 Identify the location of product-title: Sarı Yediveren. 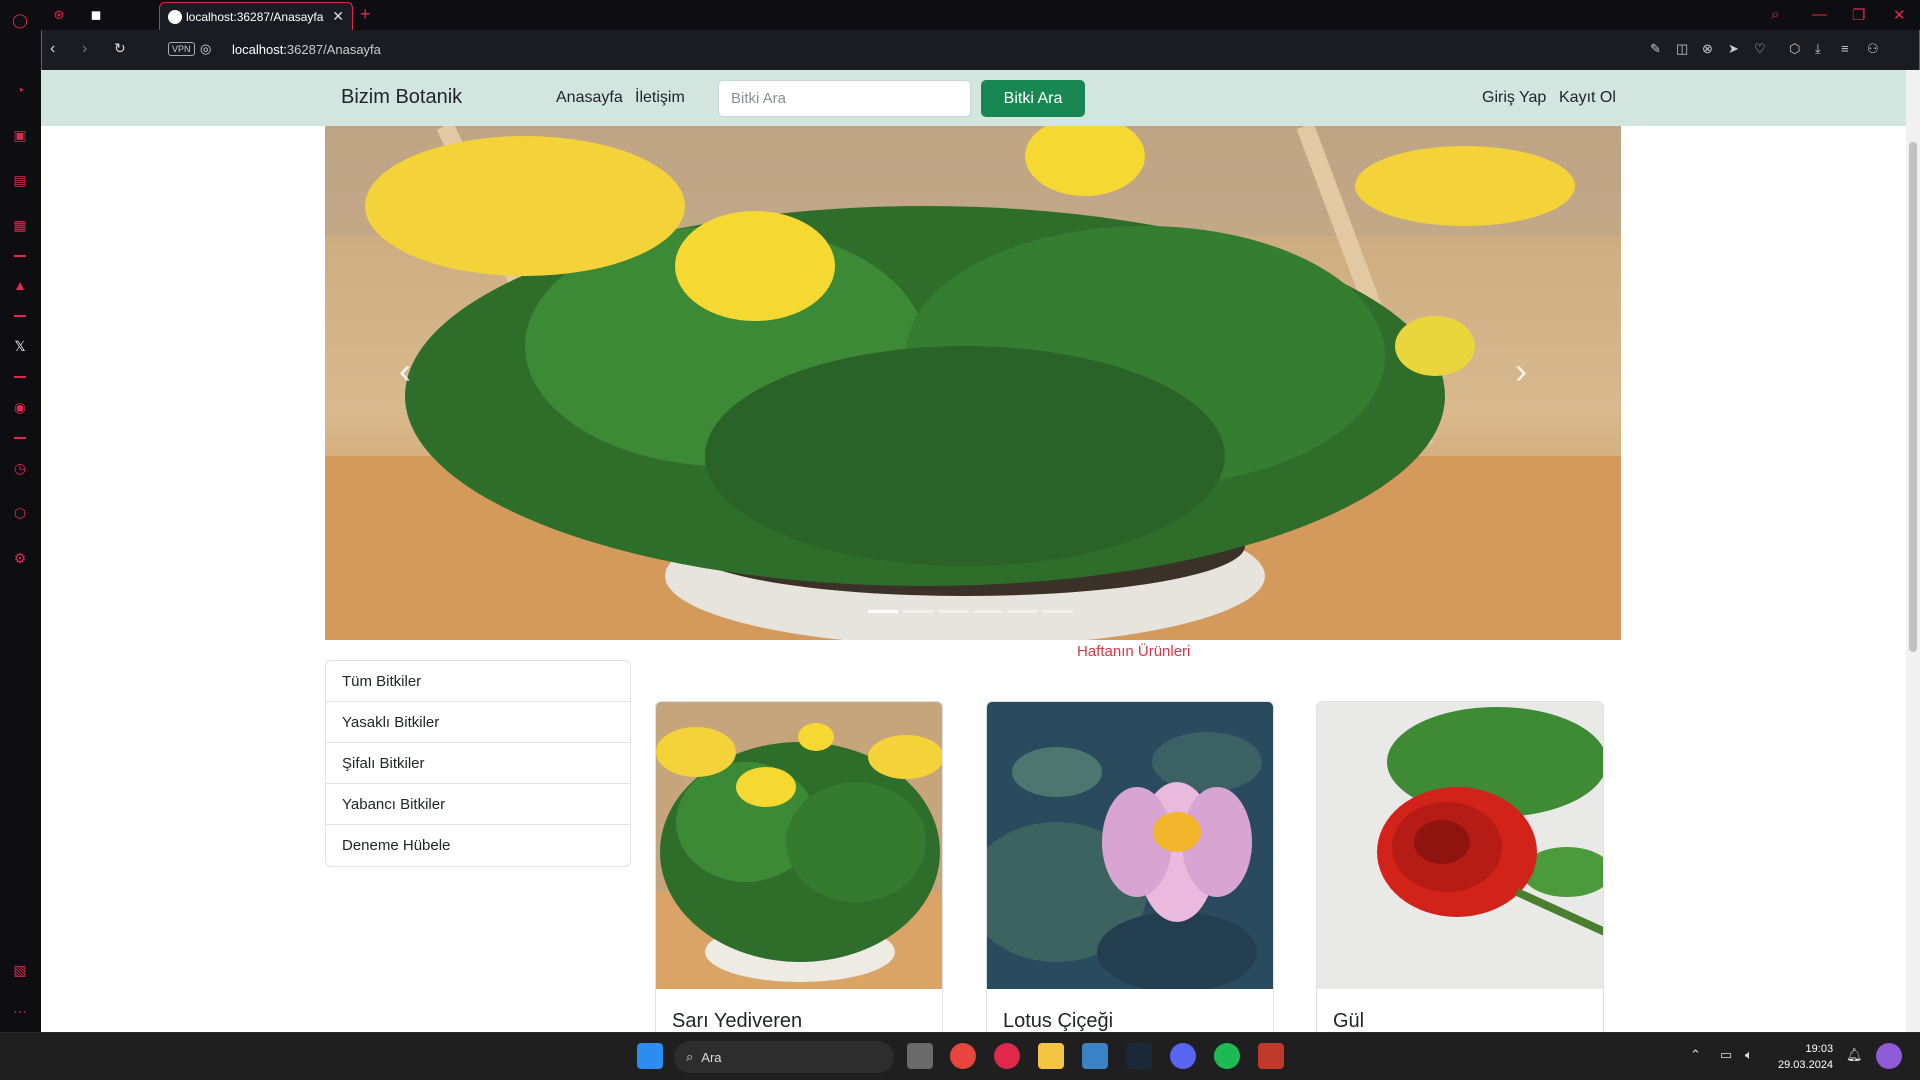
(737, 1021).